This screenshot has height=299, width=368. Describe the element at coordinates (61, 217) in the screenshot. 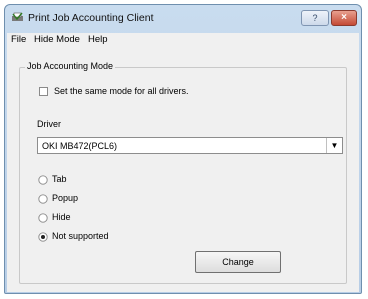

I see `radio-hide-label: Hide` at that location.